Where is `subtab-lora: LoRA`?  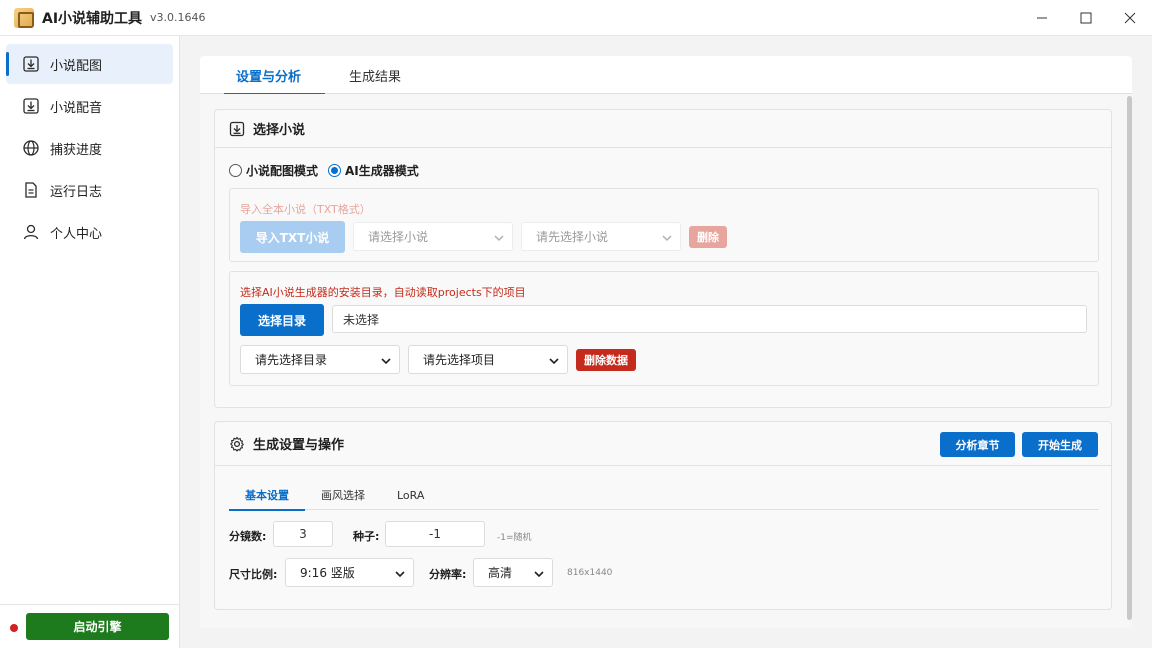
subtab-lora: LoRA is located at coordinates (410, 495).